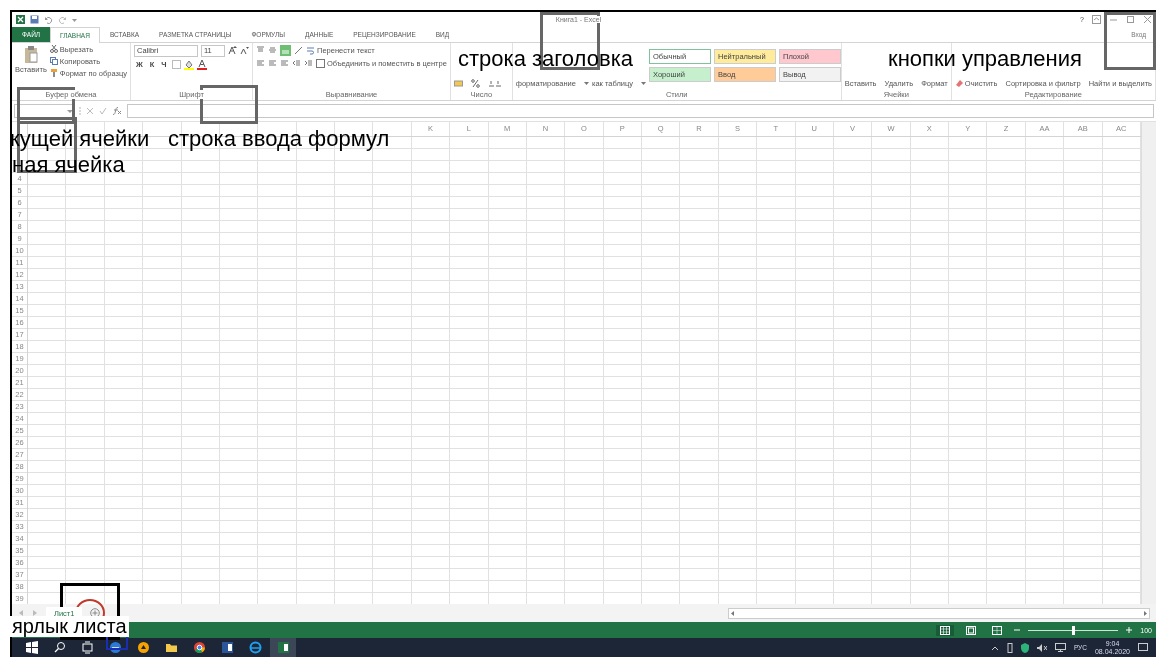 The height and width of the screenshot is (657, 1156). I want to click on network-icon, so click(1060, 647).